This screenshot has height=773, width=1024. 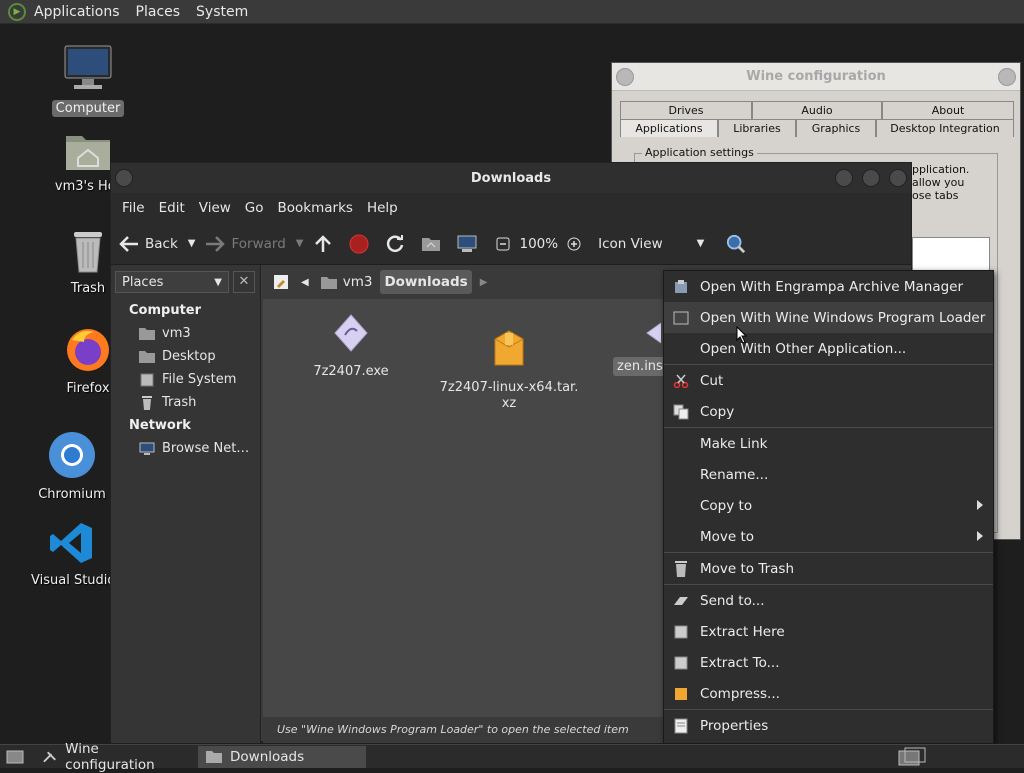 What do you see at coordinates (871, 178) in the screenshot?
I see `maximize-icon` at bounding box center [871, 178].